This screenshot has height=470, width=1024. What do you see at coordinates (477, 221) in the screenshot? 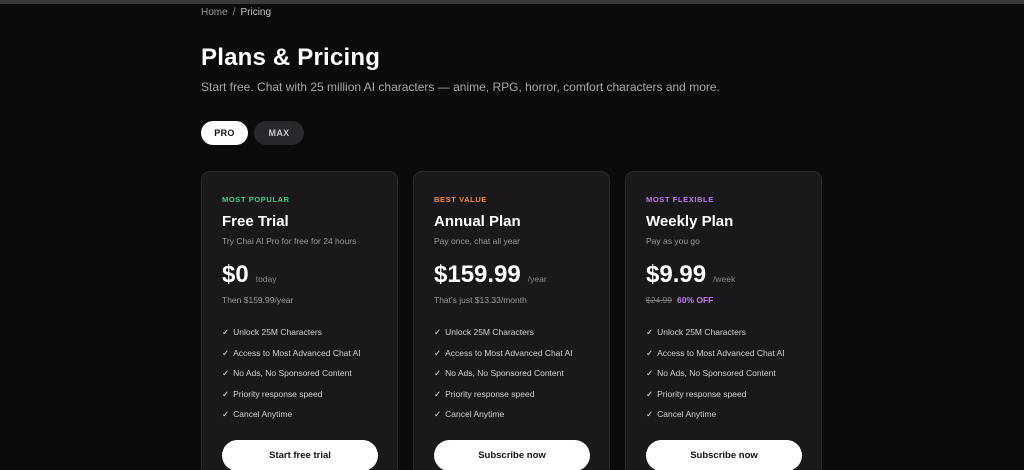
I see `plan-name: Annual Plan` at bounding box center [477, 221].